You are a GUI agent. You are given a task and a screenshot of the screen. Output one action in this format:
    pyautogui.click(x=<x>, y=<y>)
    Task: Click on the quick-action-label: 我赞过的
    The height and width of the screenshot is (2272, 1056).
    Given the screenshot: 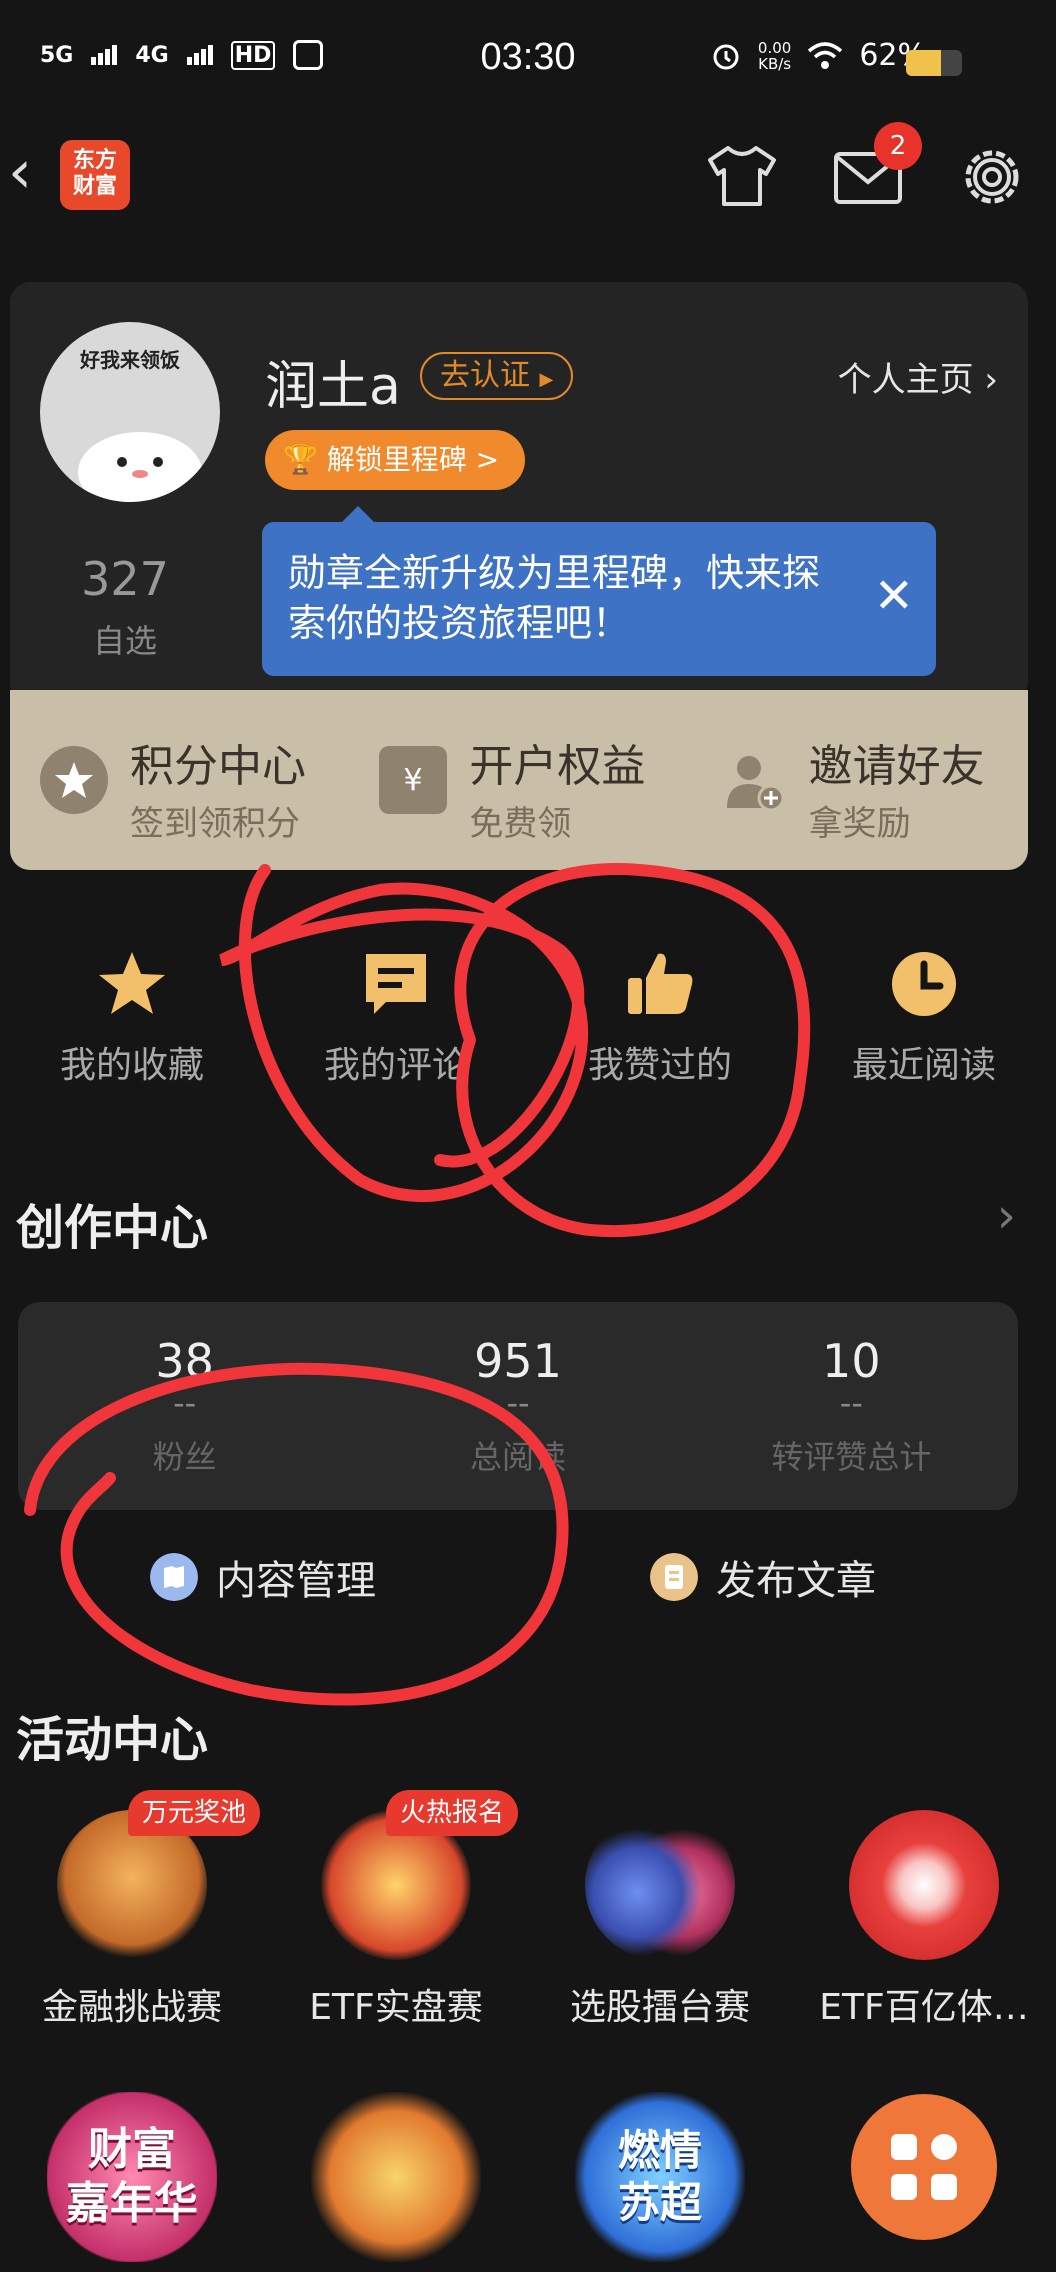 What is the action you would take?
    pyautogui.click(x=659, y=1065)
    